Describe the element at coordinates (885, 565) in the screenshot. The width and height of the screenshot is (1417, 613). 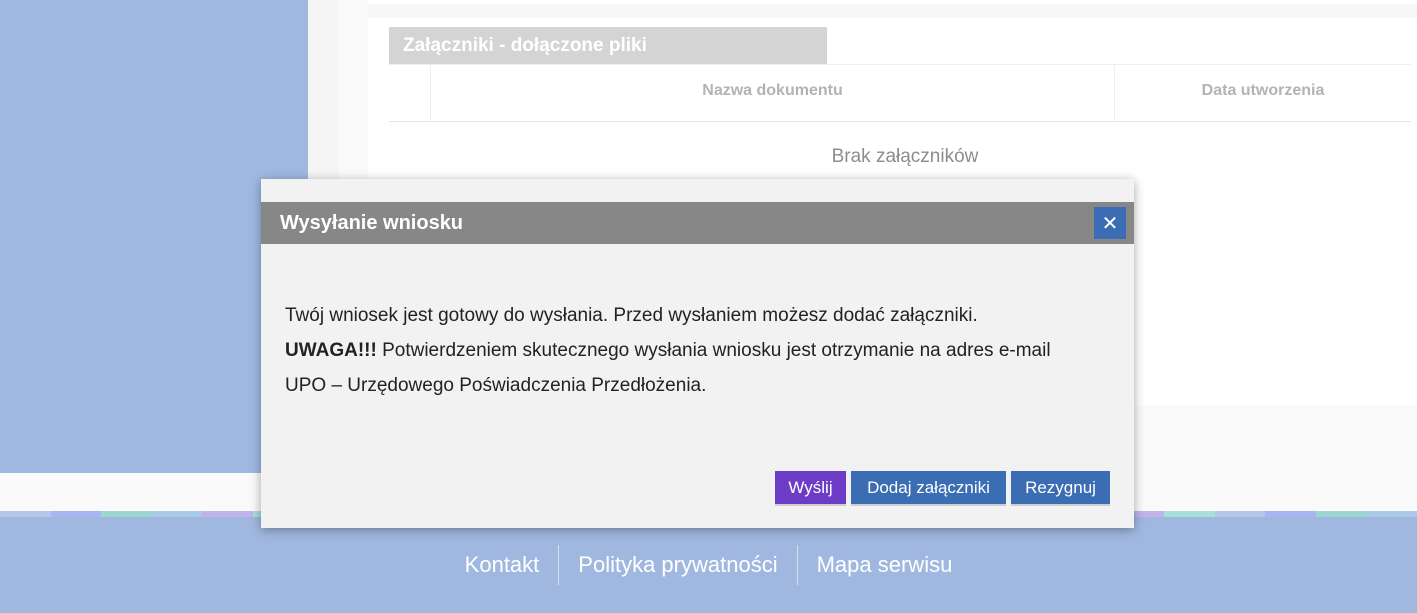
I see `footer-link-sitemap: Mapa serwisu` at that location.